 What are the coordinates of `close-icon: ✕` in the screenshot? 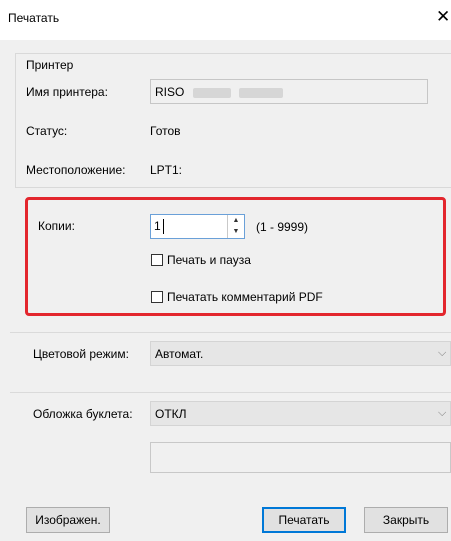 It's located at (443, 17).